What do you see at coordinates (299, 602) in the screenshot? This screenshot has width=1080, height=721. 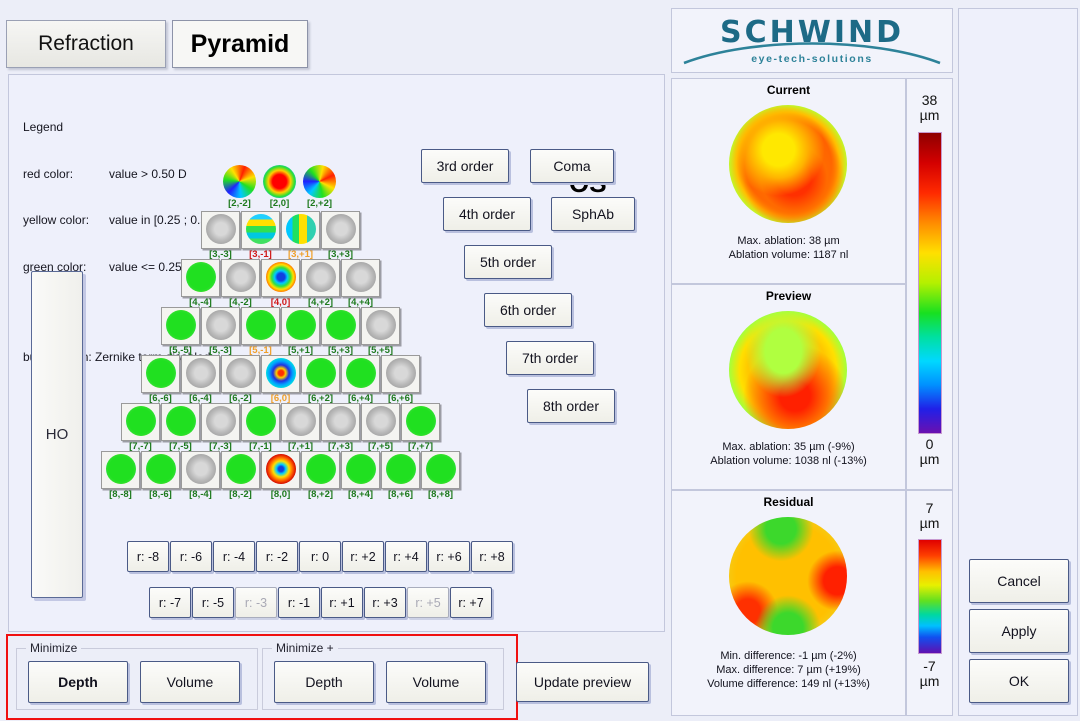 I see `radius-button-rminus1: r: -1` at bounding box center [299, 602].